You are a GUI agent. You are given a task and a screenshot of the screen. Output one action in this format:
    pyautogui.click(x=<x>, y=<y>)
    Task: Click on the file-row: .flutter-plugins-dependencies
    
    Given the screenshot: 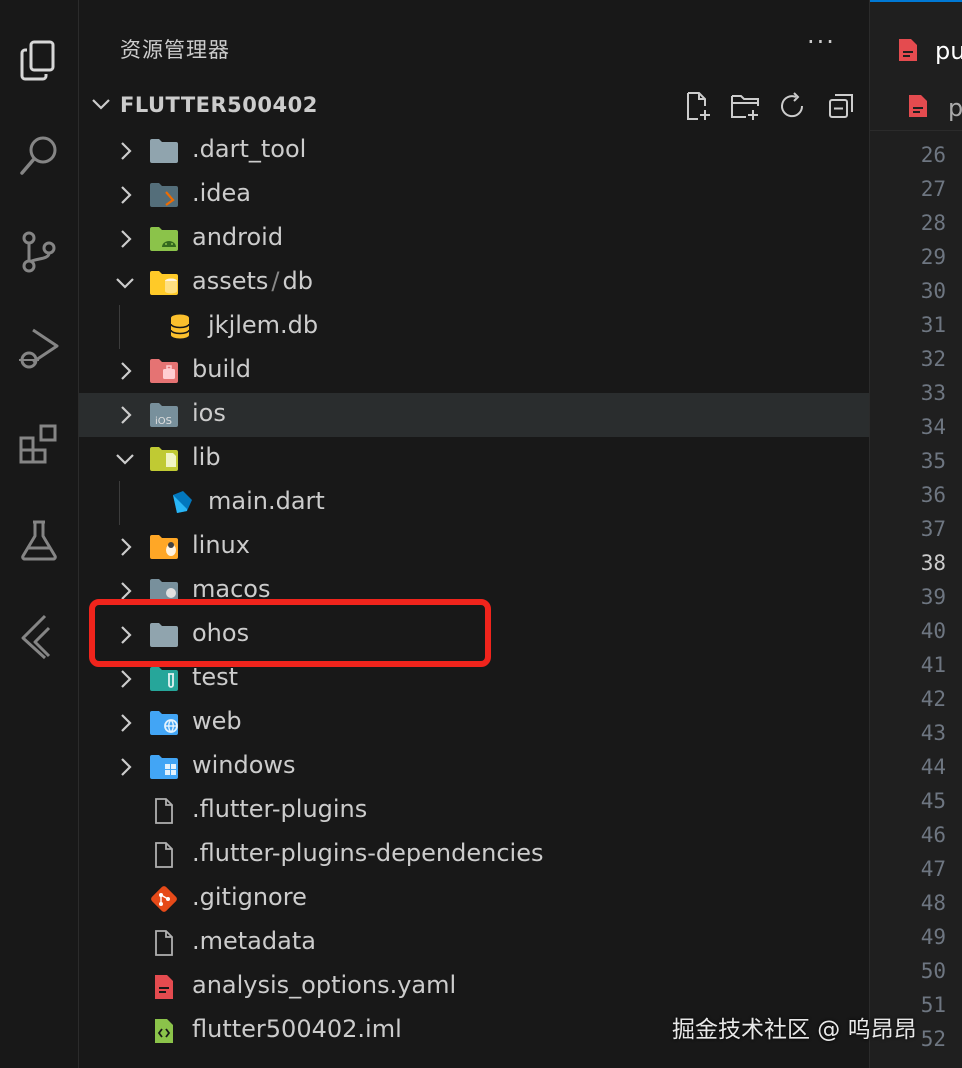 What is the action you would take?
    pyautogui.click(x=474, y=855)
    